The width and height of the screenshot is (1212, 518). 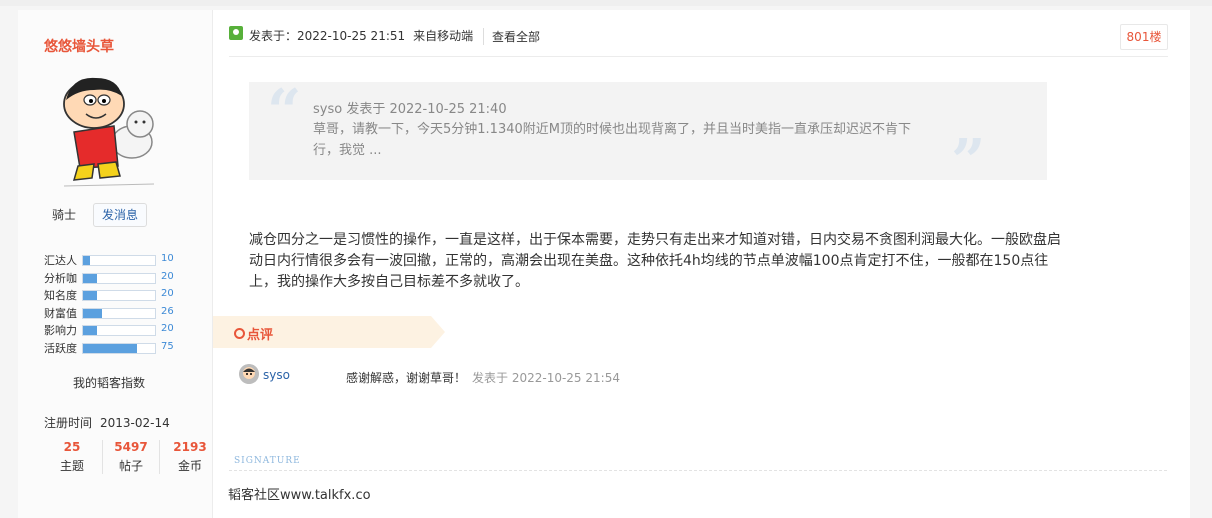 I want to click on post-meta: 发表于：2022-10-25 21:51 来自移动端, so click(x=361, y=35).